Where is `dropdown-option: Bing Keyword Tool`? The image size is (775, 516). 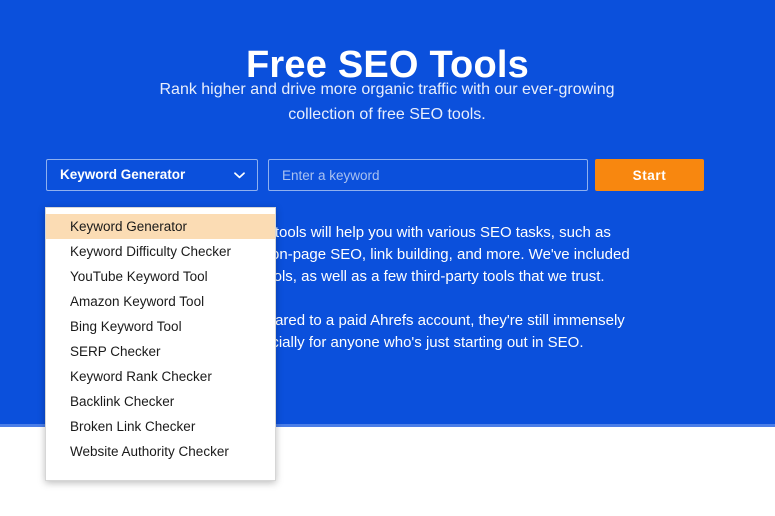 dropdown-option: Bing Keyword Tool is located at coordinates (160, 326).